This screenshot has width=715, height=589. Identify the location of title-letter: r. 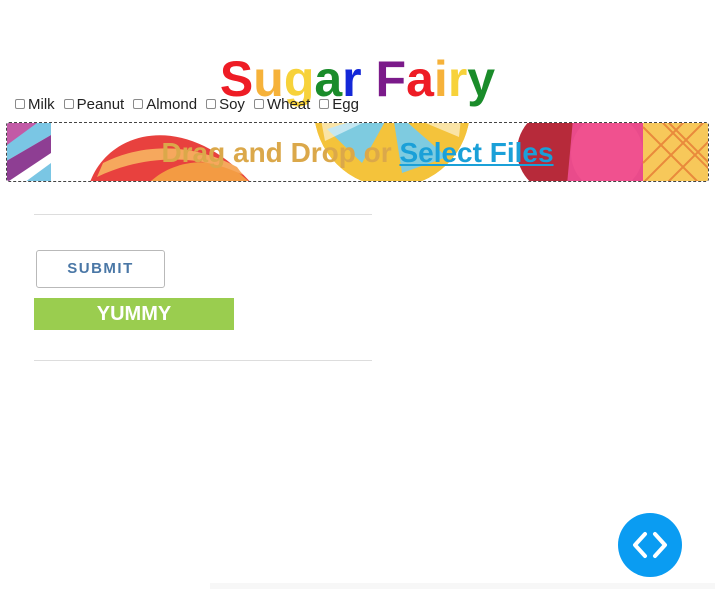
(457, 78).